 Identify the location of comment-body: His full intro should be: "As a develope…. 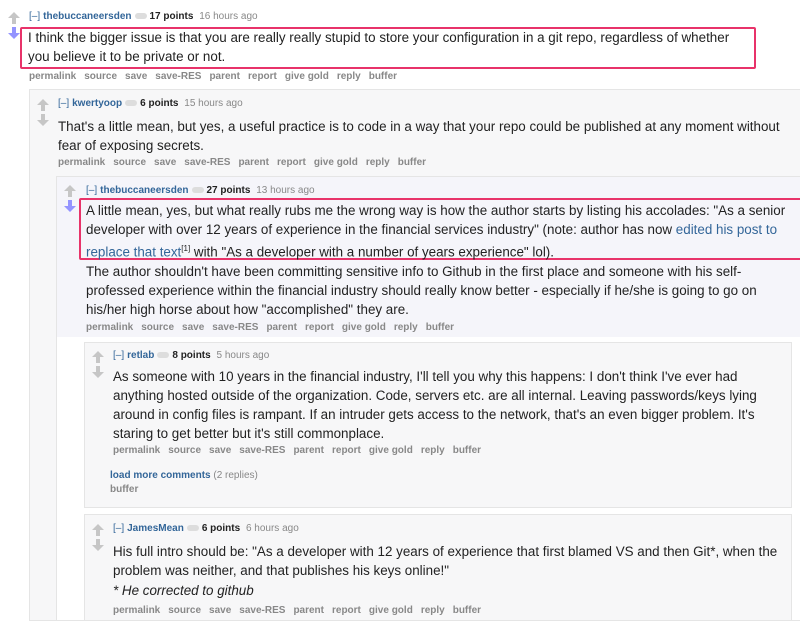
(445, 561).